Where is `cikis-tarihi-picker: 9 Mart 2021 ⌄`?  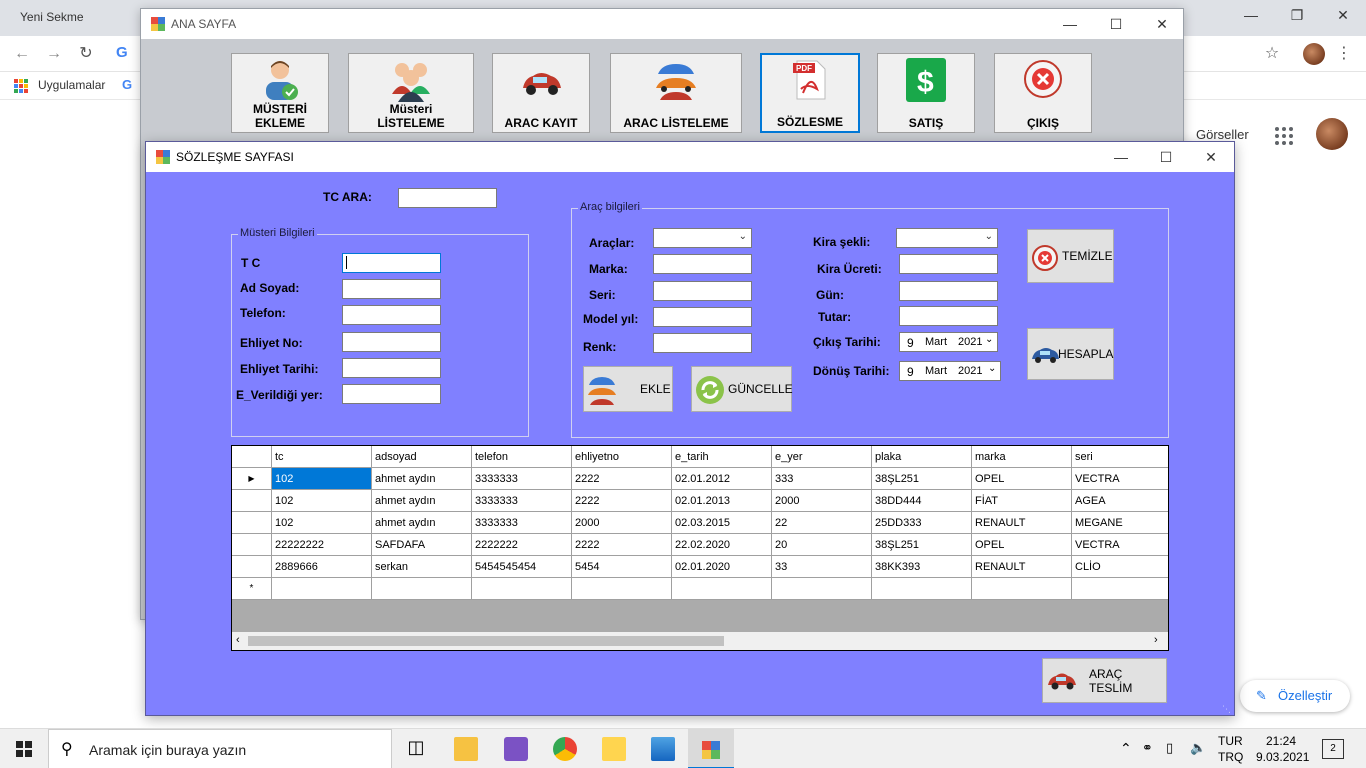
cikis-tarihi-picker: 9 Mart 2021 ⌄ is located at coordinates (948, 342).